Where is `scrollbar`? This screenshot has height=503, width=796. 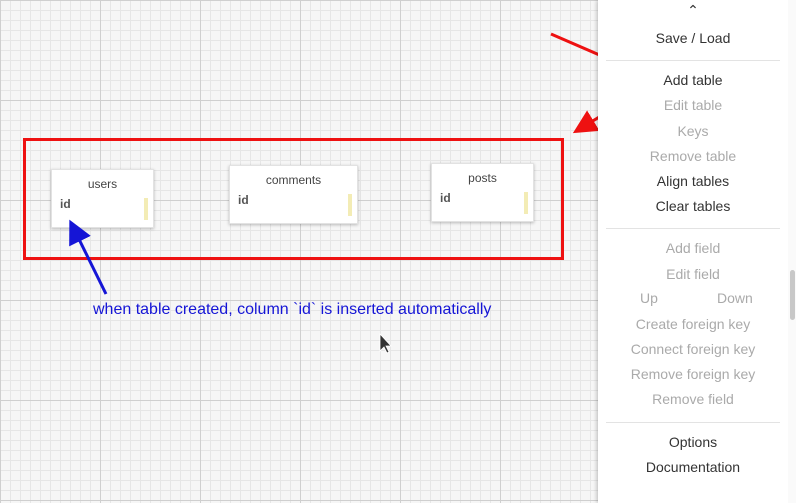 scrollbar is located at coordinates (792, 251).